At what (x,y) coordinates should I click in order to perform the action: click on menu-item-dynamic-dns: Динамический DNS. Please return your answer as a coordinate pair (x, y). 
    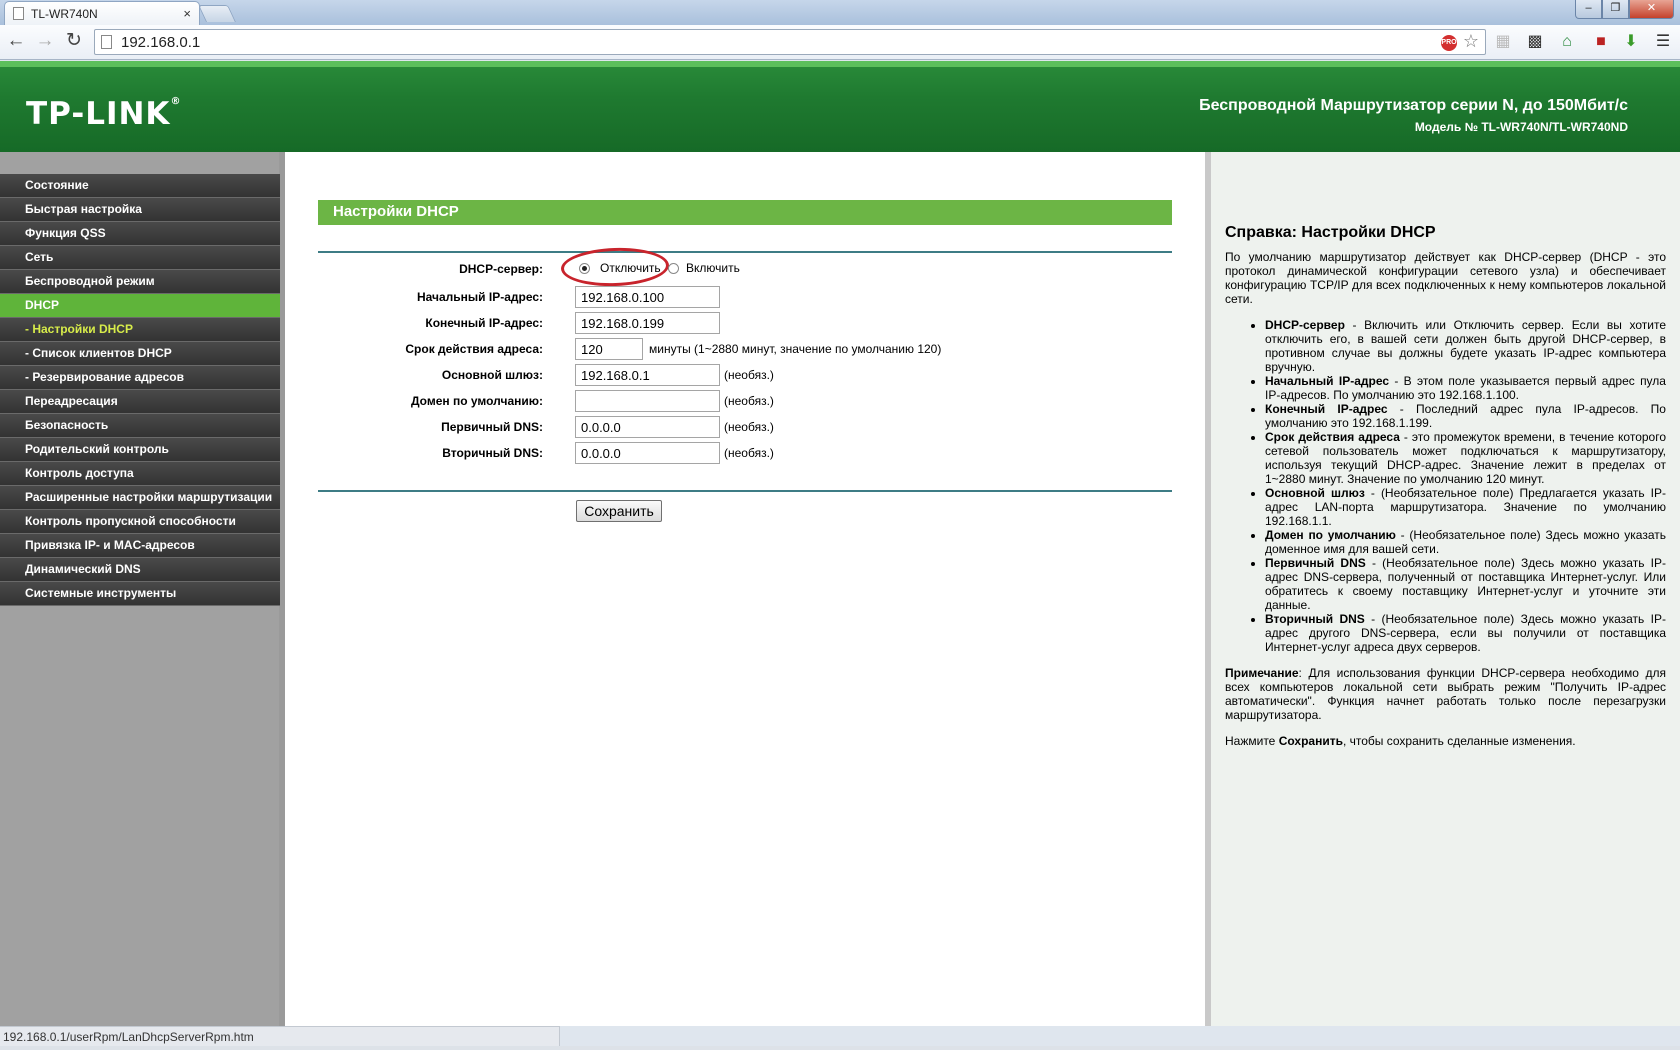
    Looking at the image, I should click on (140, 570).